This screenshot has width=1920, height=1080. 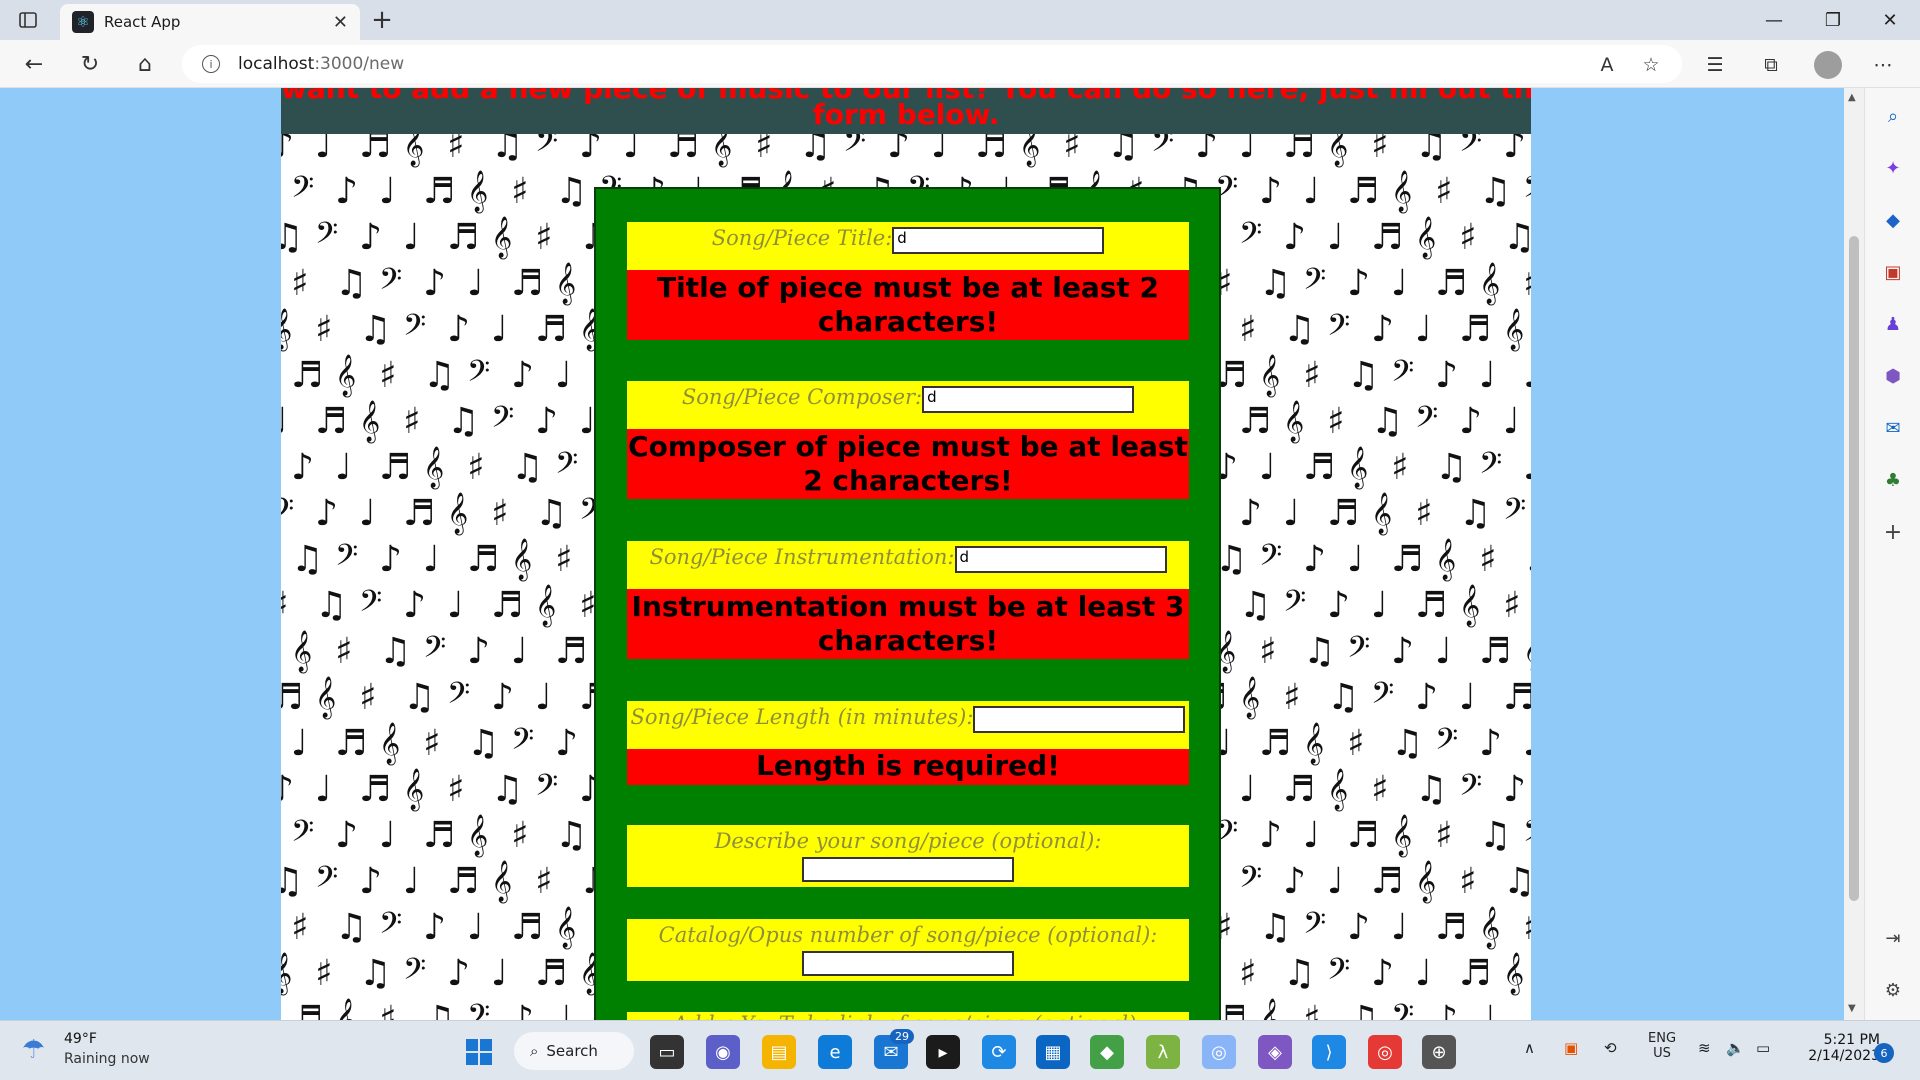 I want to click on tools-icon: ▣, so click(x=1893, y=272).